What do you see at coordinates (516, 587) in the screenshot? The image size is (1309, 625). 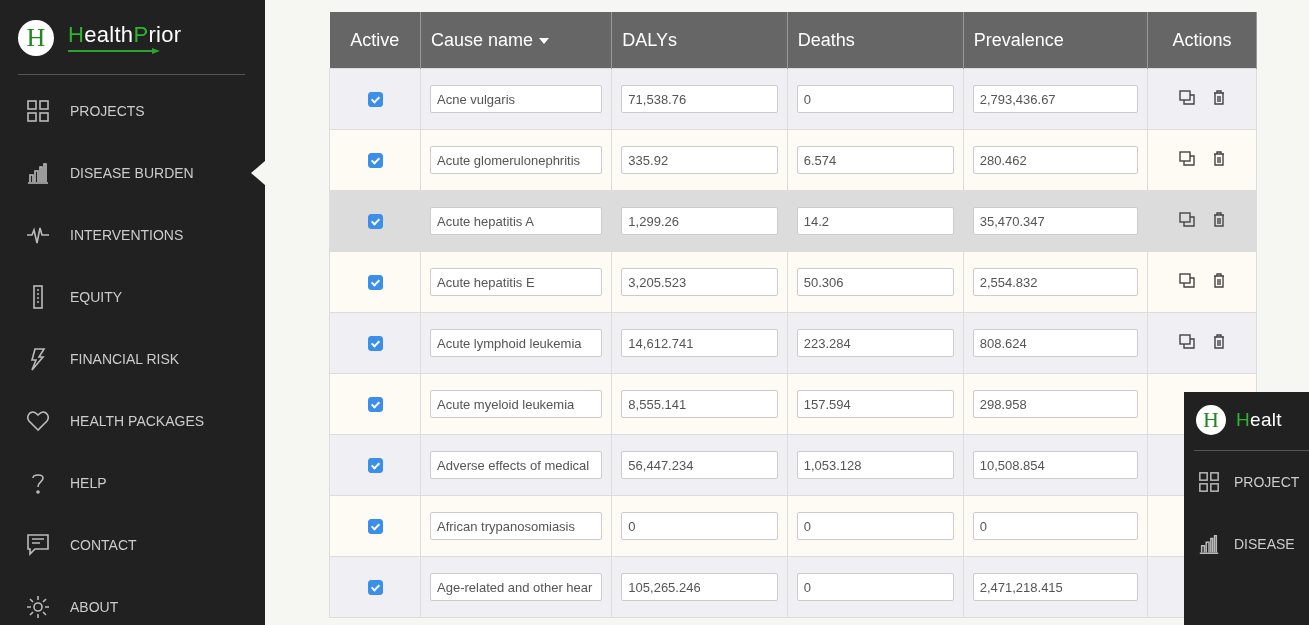 I see `cause-name-field: Age-related and other hear` at bounding box center [516, 587].